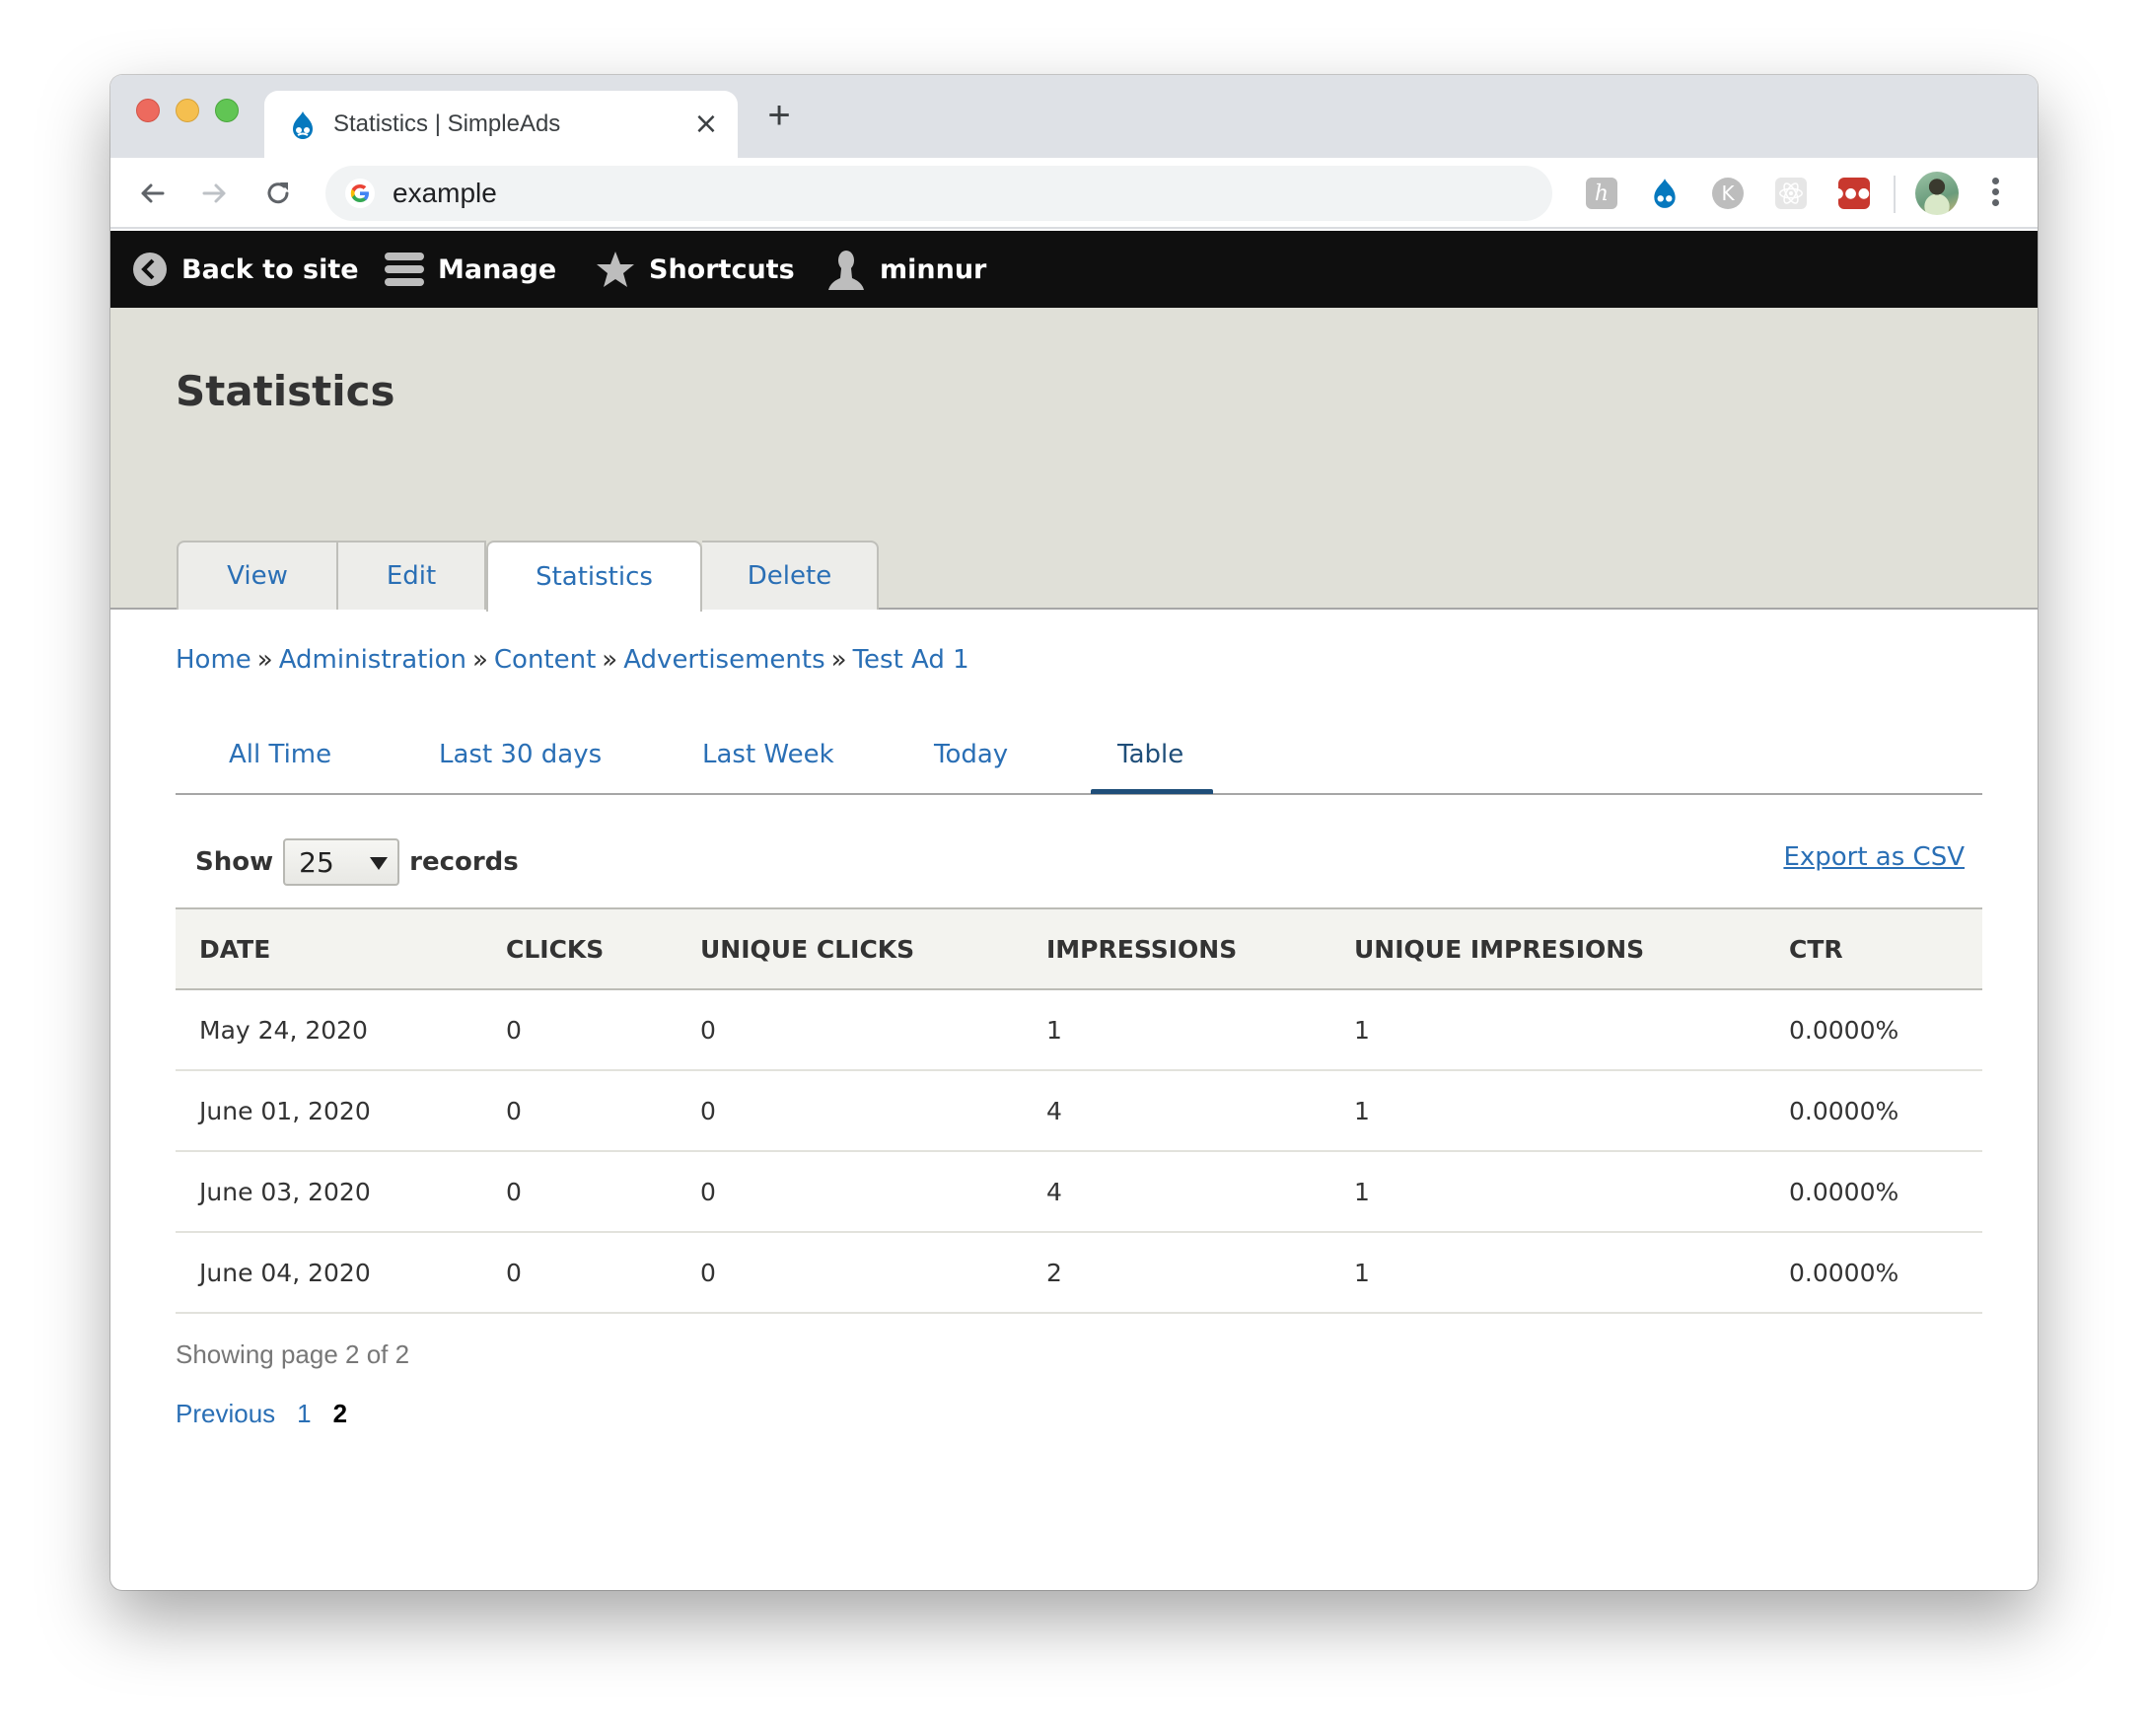 The width and height of the screenshot is (2148, 1736). Describe the element at coordinates (1074, 269) in the screenshot. I see `admin-toolbar: Back to site Manage Shortcuts minnur` at that location.